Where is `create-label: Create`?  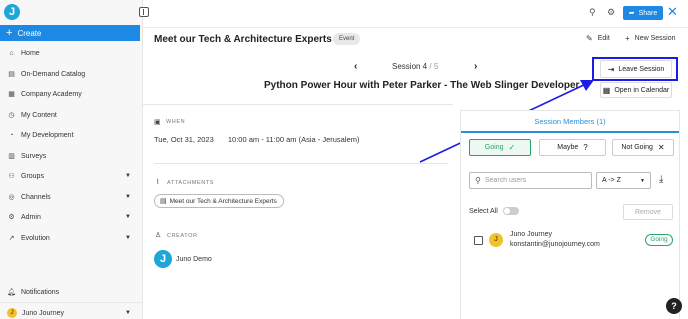
create-label: Create is located at coordinates (29, 33).